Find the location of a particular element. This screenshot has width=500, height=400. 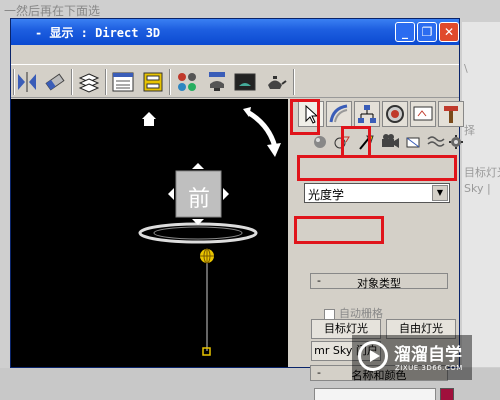

close-button: ✕ is located at coordinates (449, 32).